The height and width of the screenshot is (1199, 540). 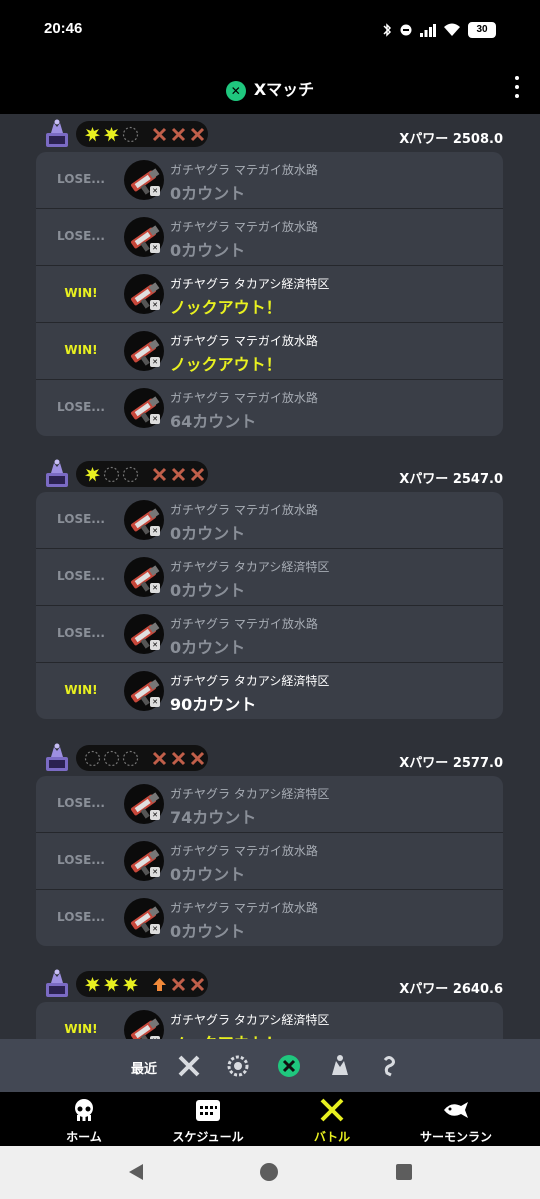 What do you see at coordinates (213, 817) in the screenshot?
I see `battle-score: 74カウント` at bounding box center [213, 817].